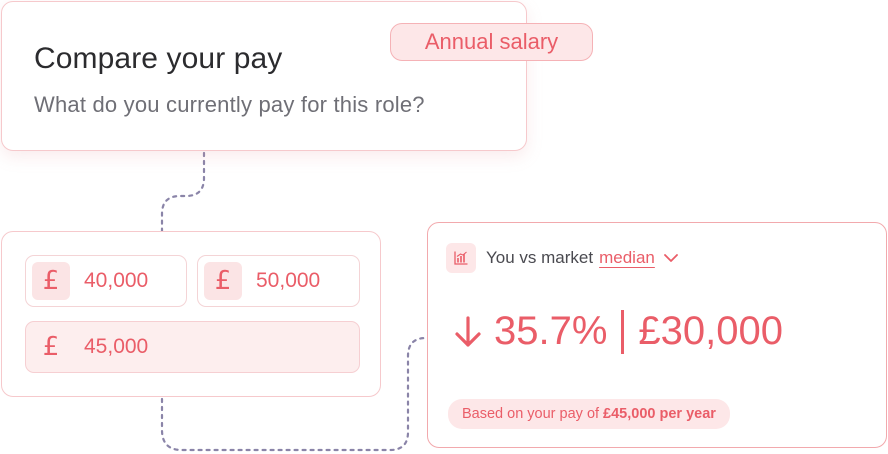  What do you see at coordinates (627, 258) in the screenshot?
I see `median-dropdown: median` at bounding box center [627, 258].